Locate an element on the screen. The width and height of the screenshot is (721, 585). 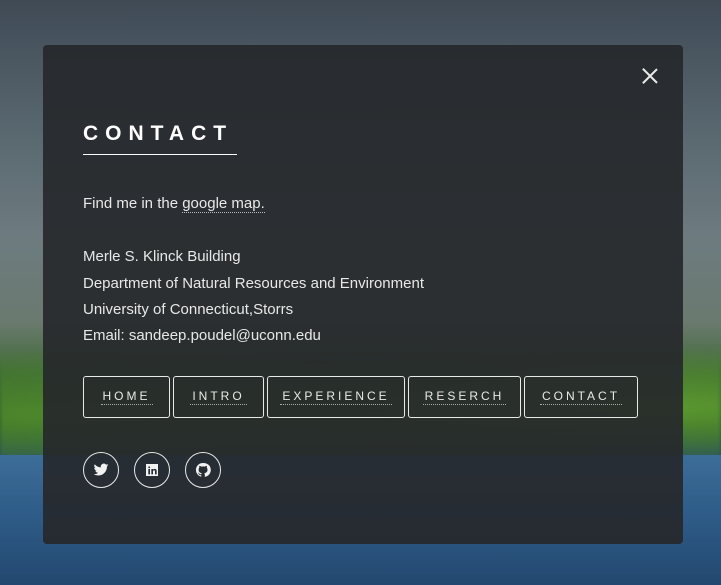
linkedin-link is located at coordinates (152, 470).